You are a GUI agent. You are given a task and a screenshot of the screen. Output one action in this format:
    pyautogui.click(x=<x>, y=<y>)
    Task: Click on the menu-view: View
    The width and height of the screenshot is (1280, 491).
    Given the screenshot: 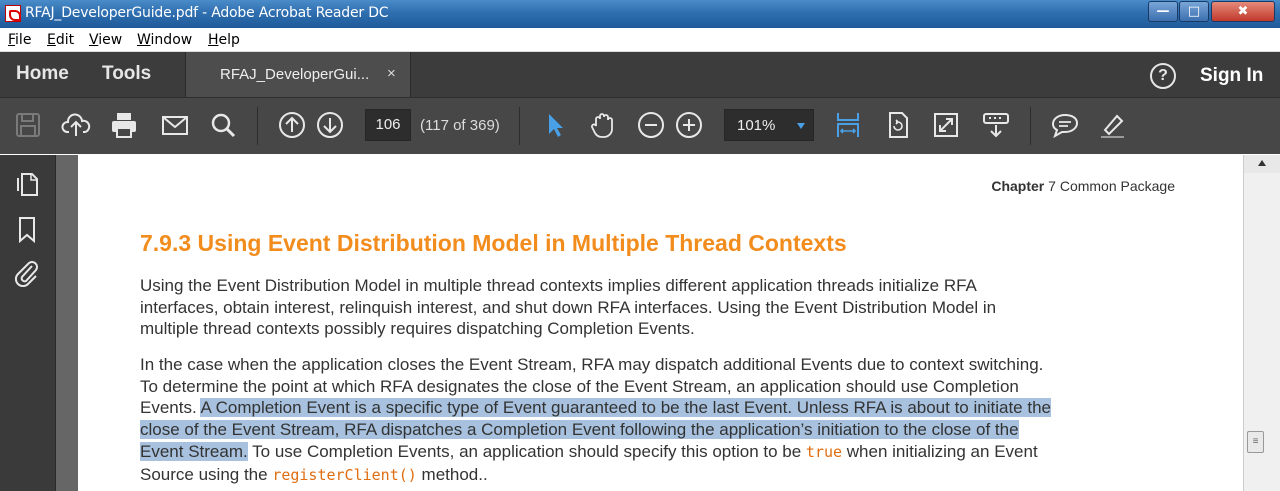 What is the action you would take?
    pyautogui.click(x=105, y=40)
    